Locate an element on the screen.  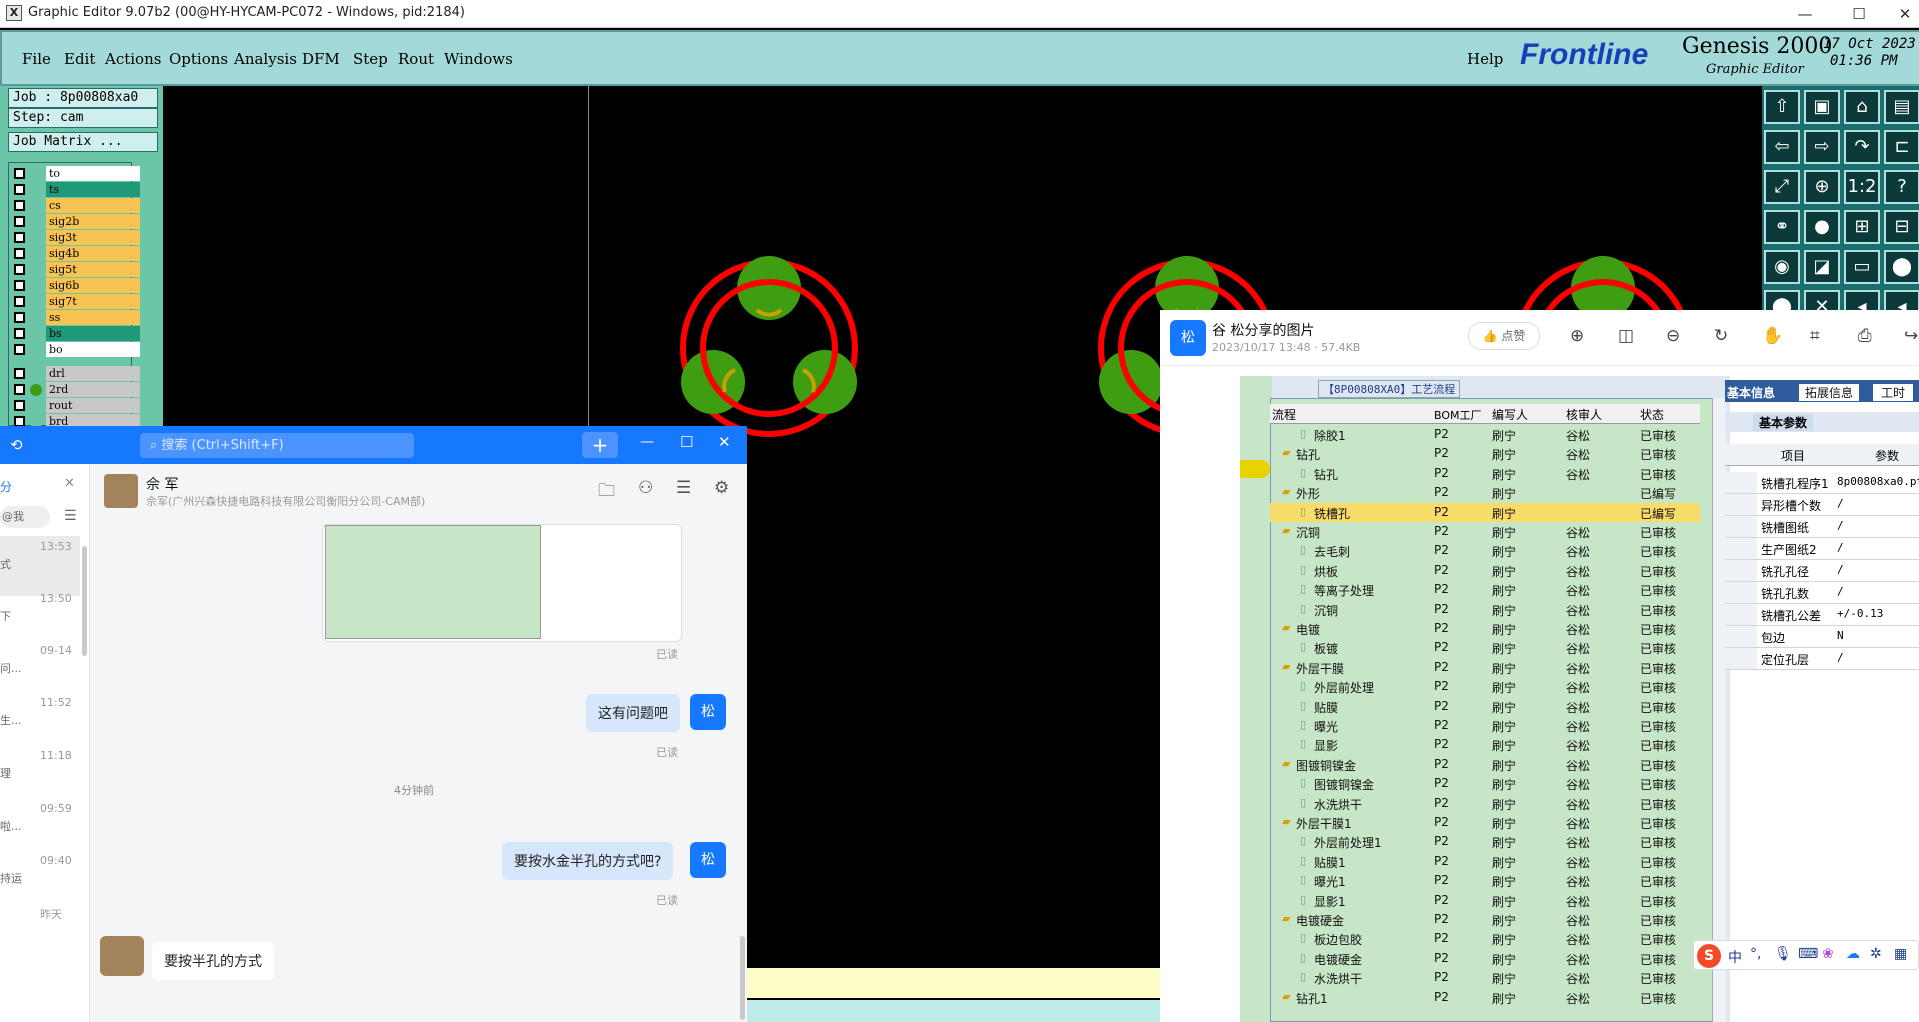
add-member-icon: ⚇ is located at coordinates (645, 488).